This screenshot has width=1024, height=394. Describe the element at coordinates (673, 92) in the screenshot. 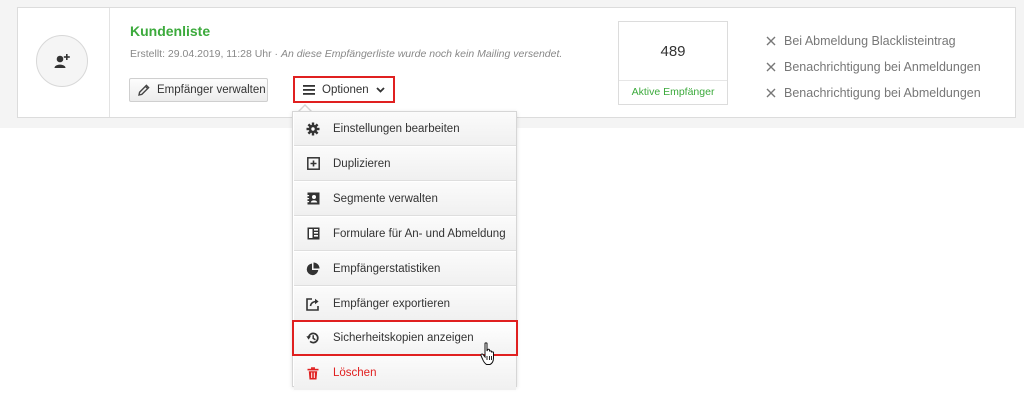

I see `active-recipients-label: Aktive Empfänger` at that location.